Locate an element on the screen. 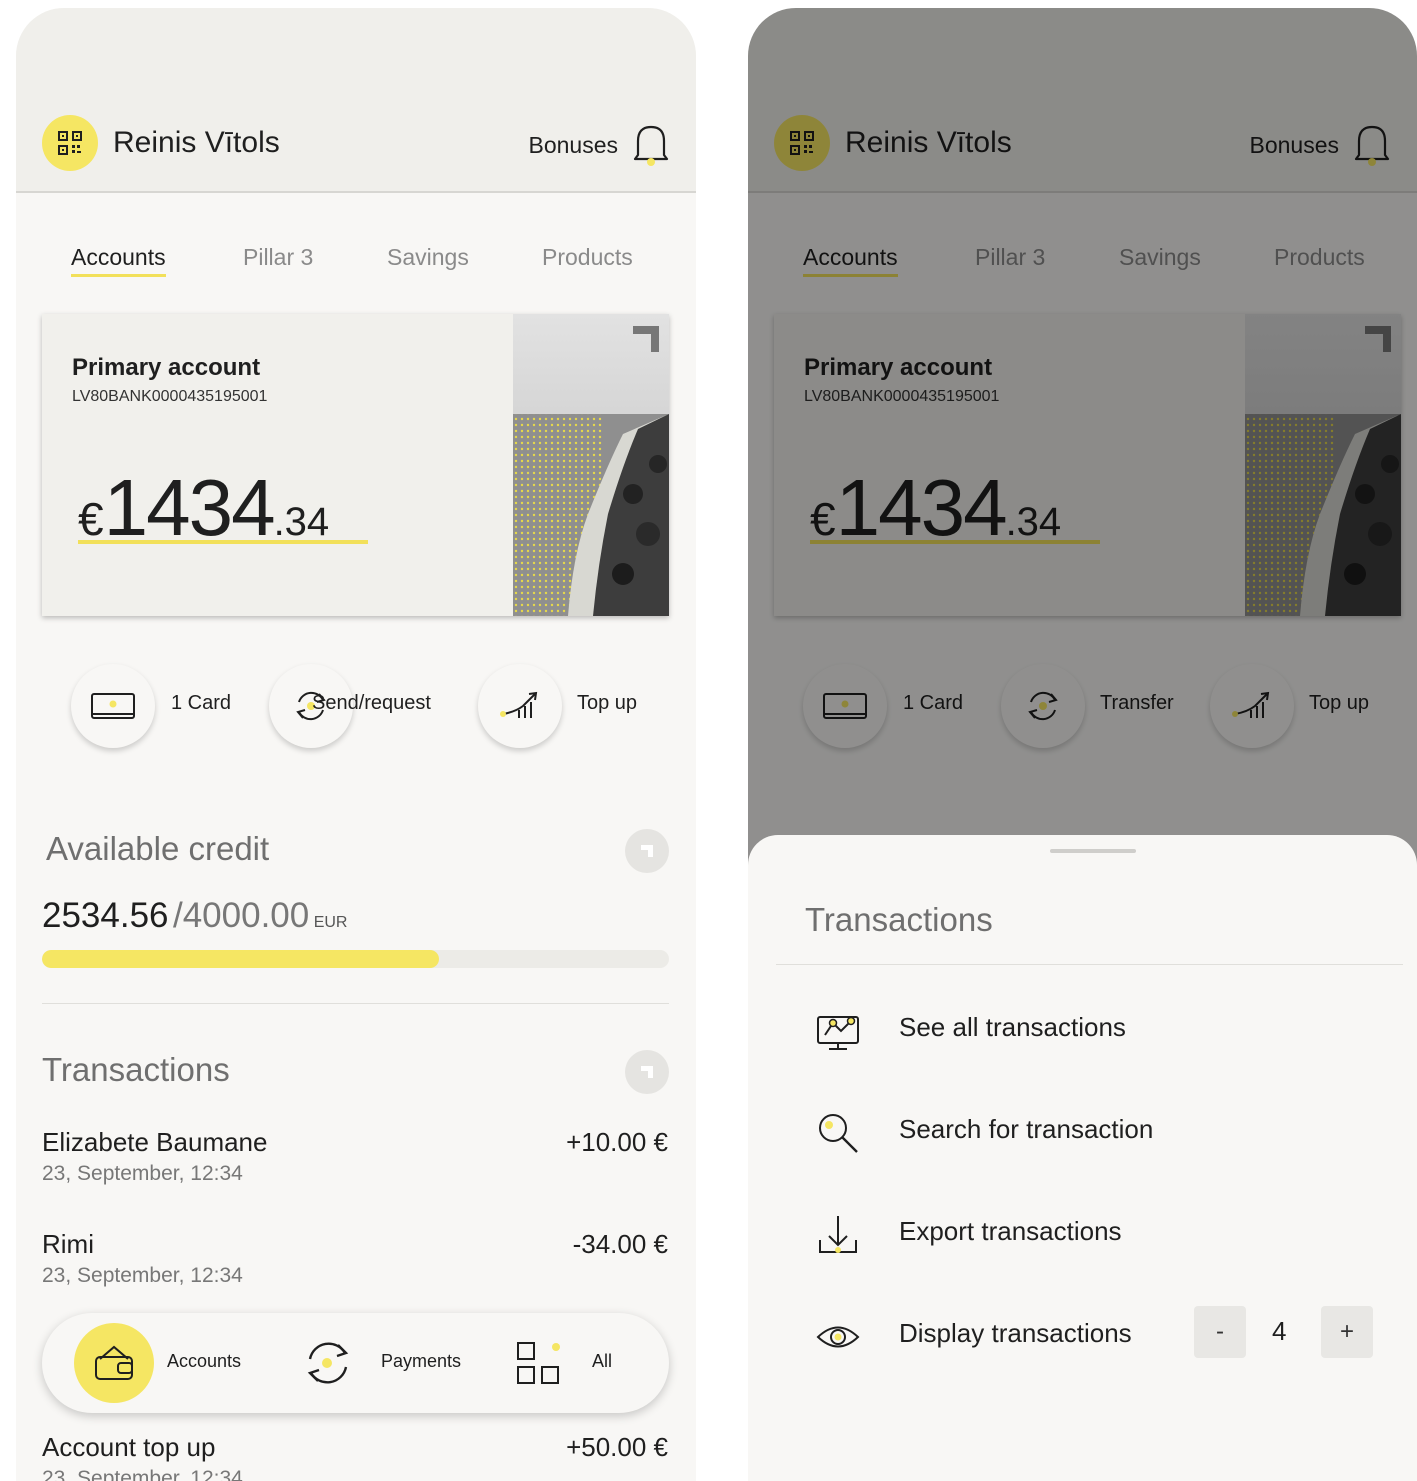  display-transactions-label: Display transactions is located at coordinates (1015, 1333).